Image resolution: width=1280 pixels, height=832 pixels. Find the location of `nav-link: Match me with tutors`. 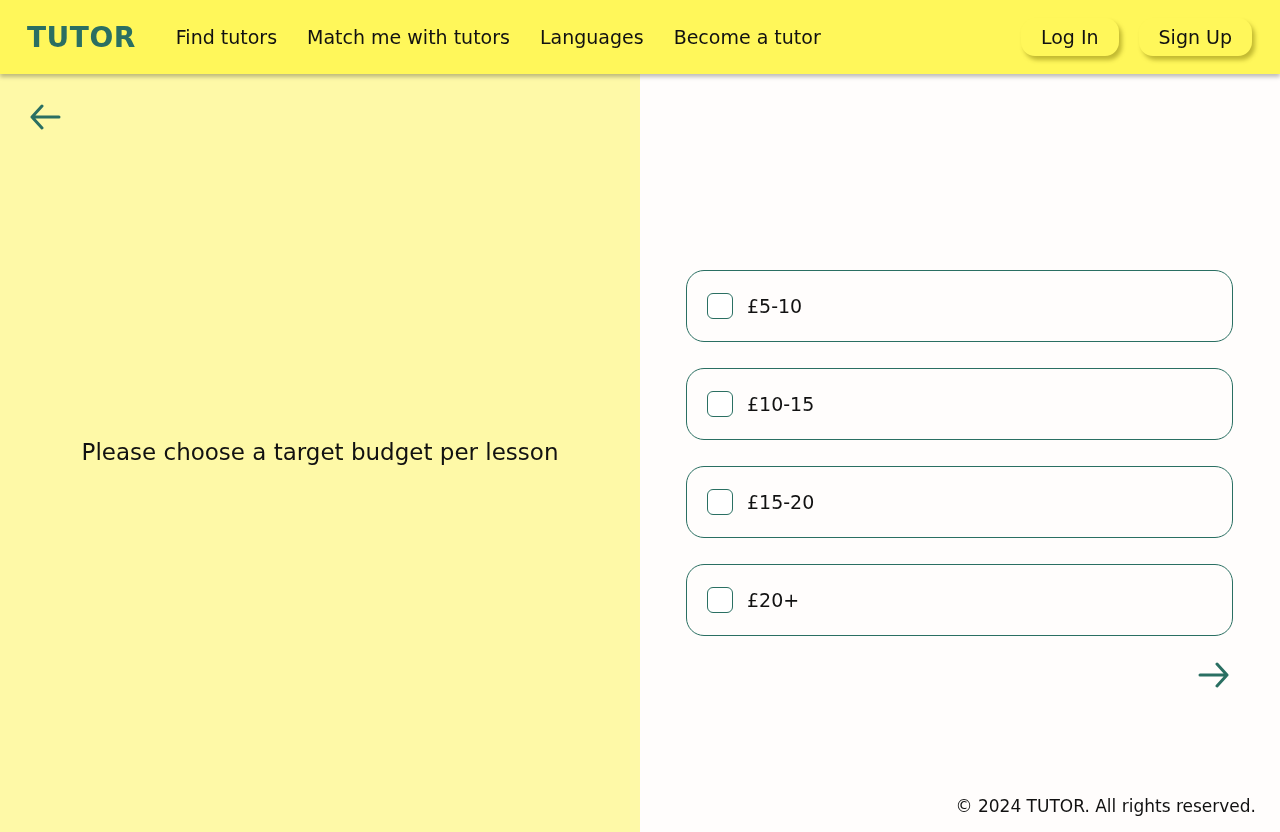

nav-link: Match me with tutors is located at coordinates (408, 37).